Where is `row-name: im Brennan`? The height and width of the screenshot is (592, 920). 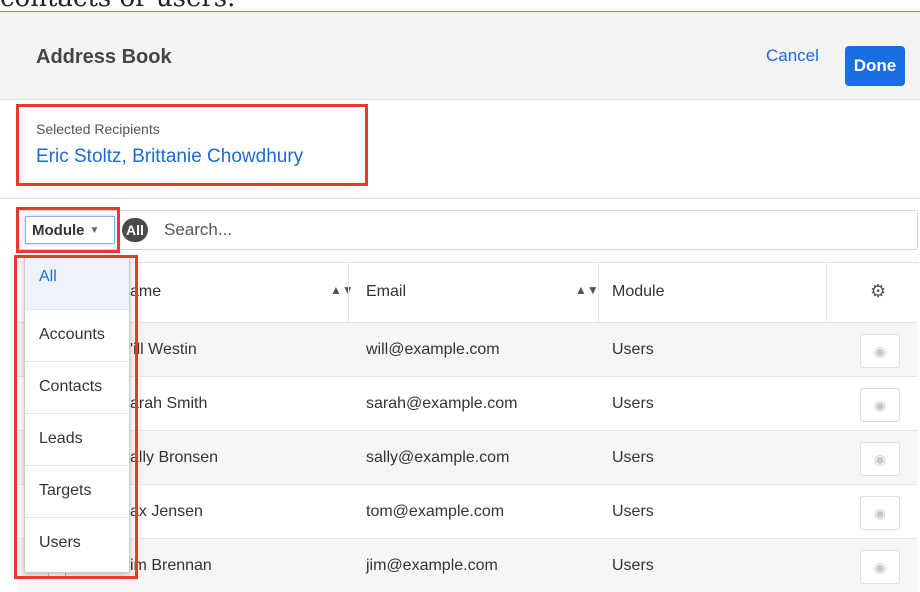 row-name: im Brennan is located at coordinates (171, 565).